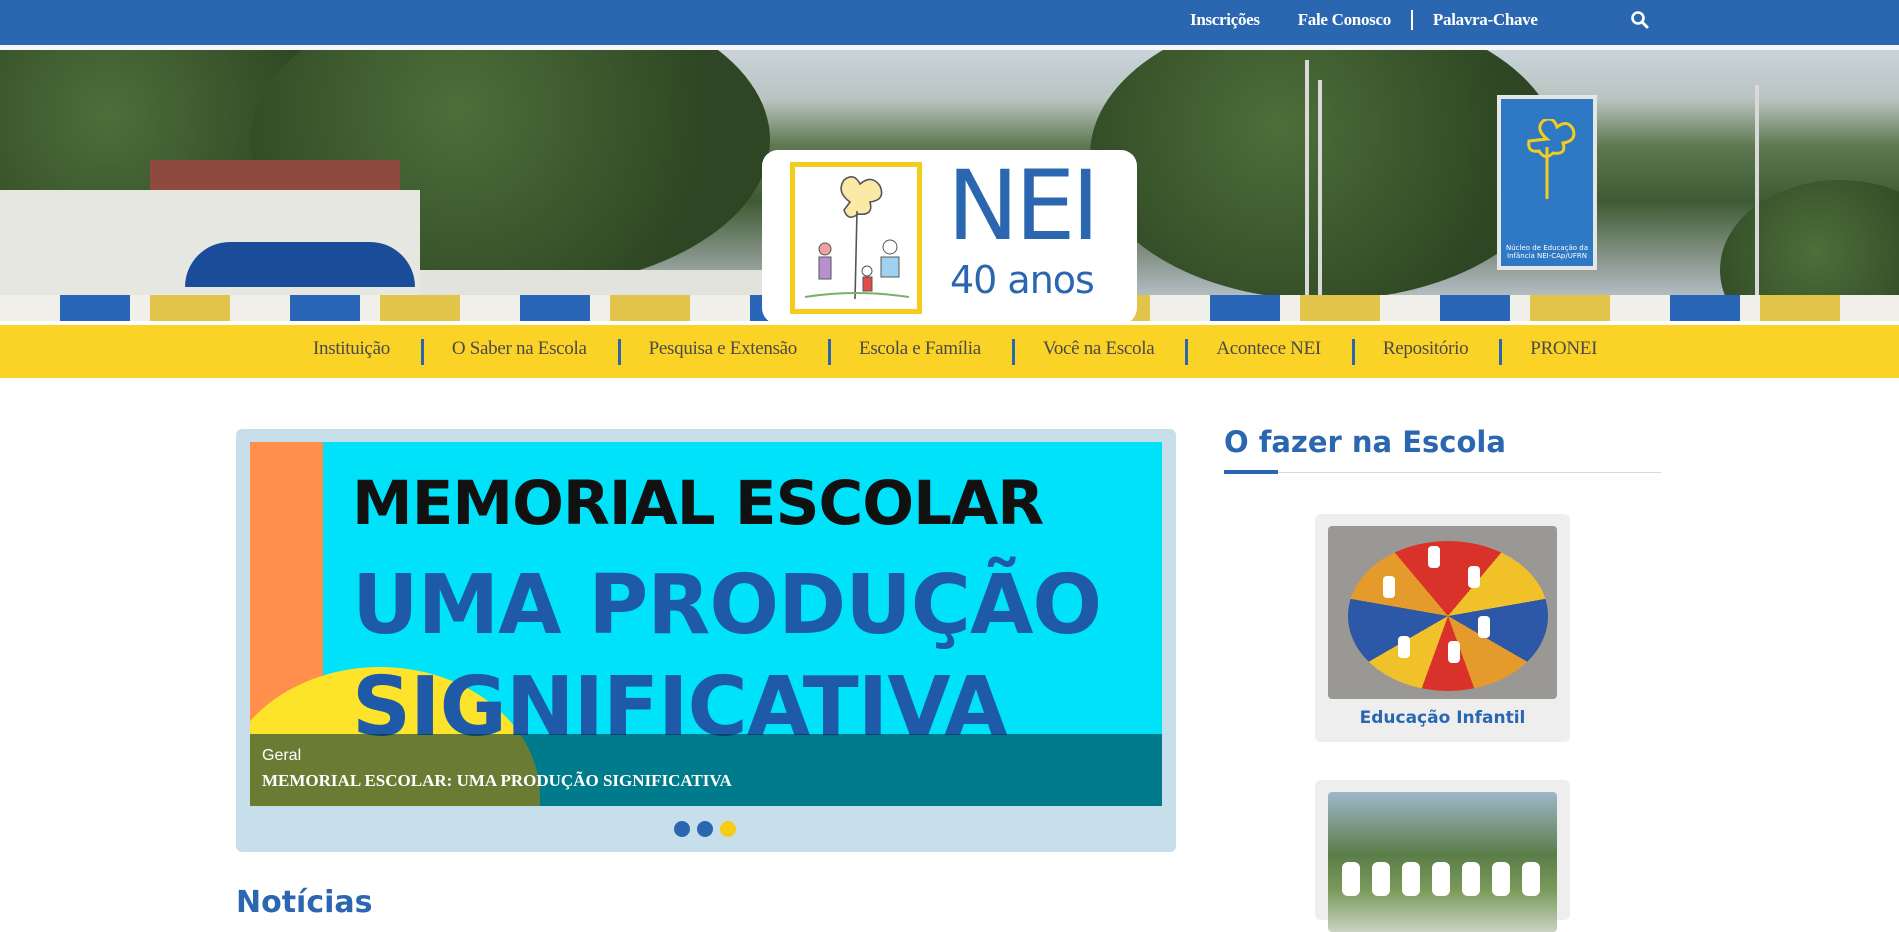 This screenshot has width=1899, height=932. What do you see at coordinates (1365, 442) in the screenshot?
I see `sidebar-title: O fazer na Escola` at bounding box center [1365, 442].